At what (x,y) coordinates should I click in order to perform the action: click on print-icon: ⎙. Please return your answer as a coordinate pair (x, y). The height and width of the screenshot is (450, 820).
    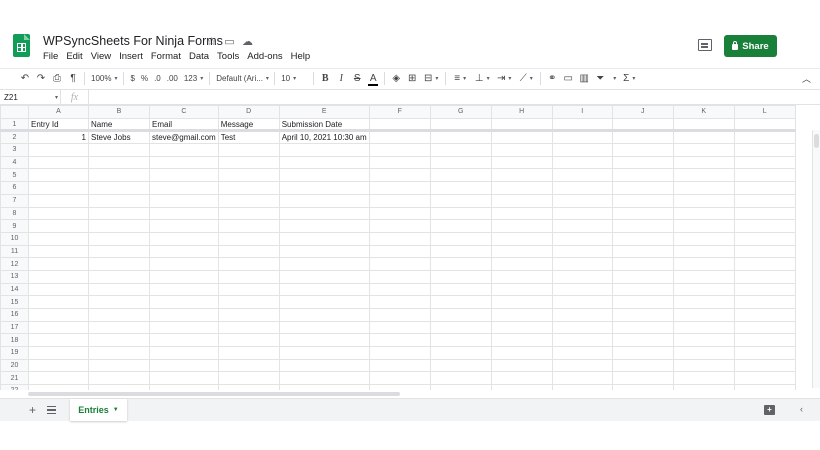
    Looking at the image, I should click on (57, 79).